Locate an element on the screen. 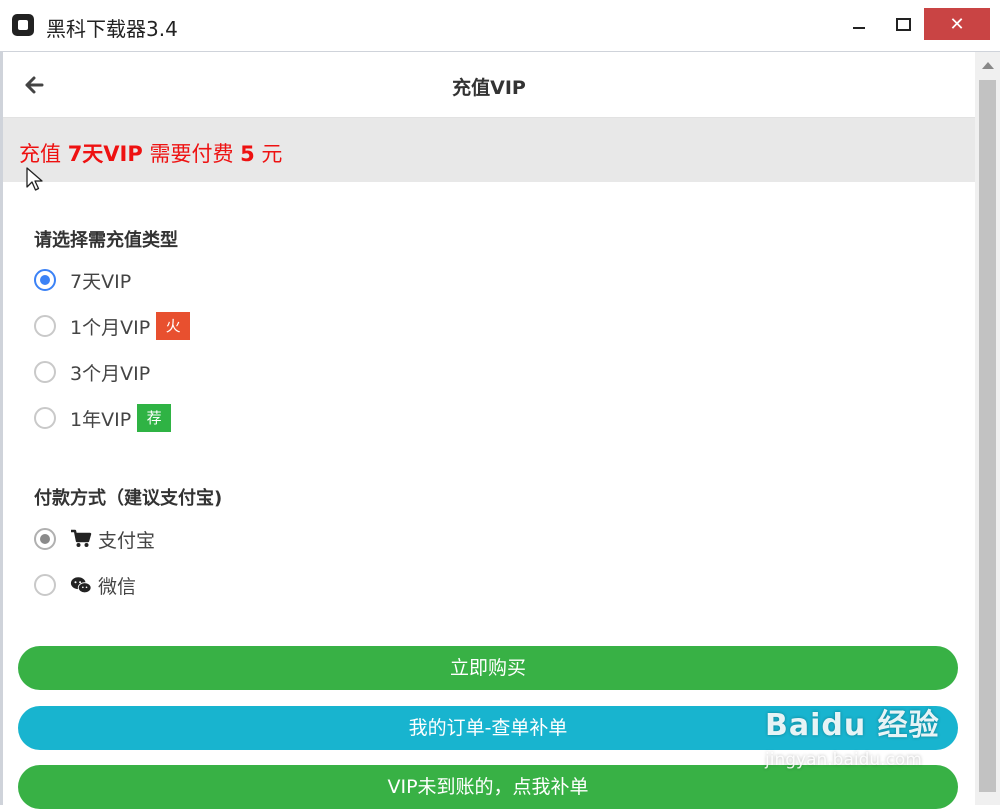 This screenshot has height=809, width=1000. plan-option-1year: 1年VIP 荐 is located at coordinates (103, 418).